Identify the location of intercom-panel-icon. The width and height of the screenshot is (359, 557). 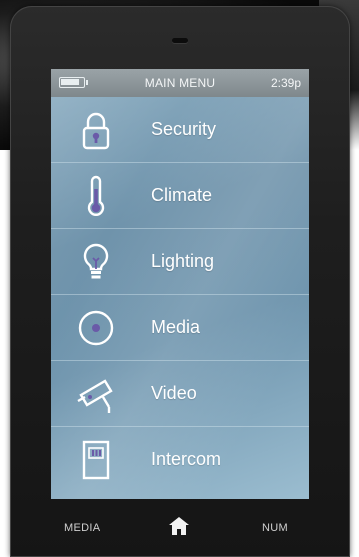
(96, 460).